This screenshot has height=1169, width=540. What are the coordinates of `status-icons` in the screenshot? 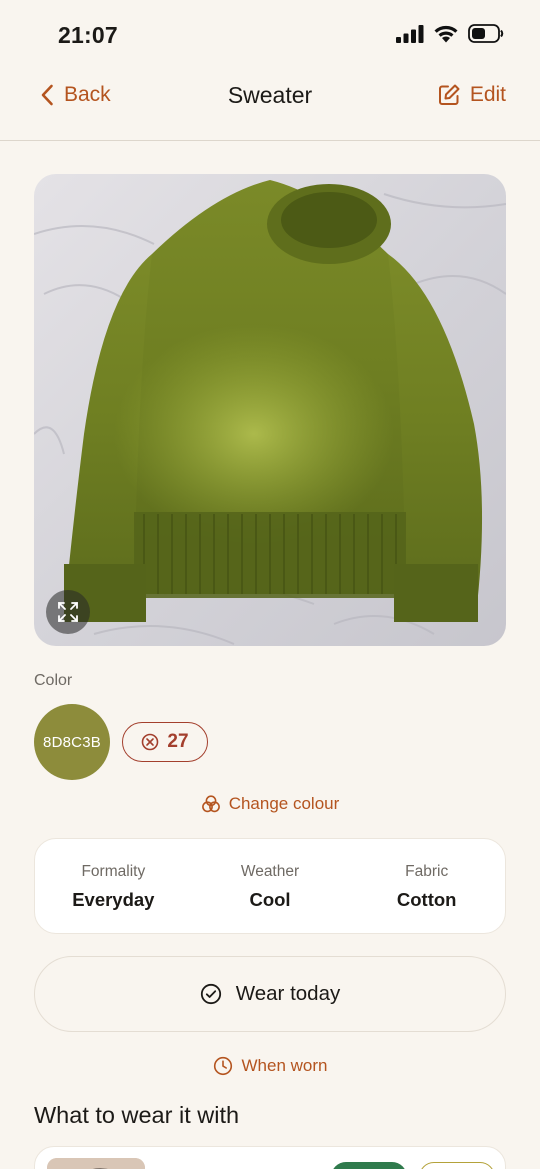 It's located at (450, 33).